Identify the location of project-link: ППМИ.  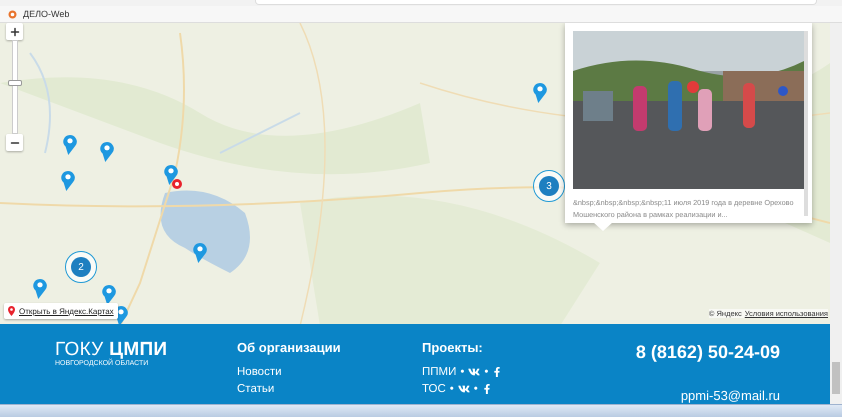
(439, 372).